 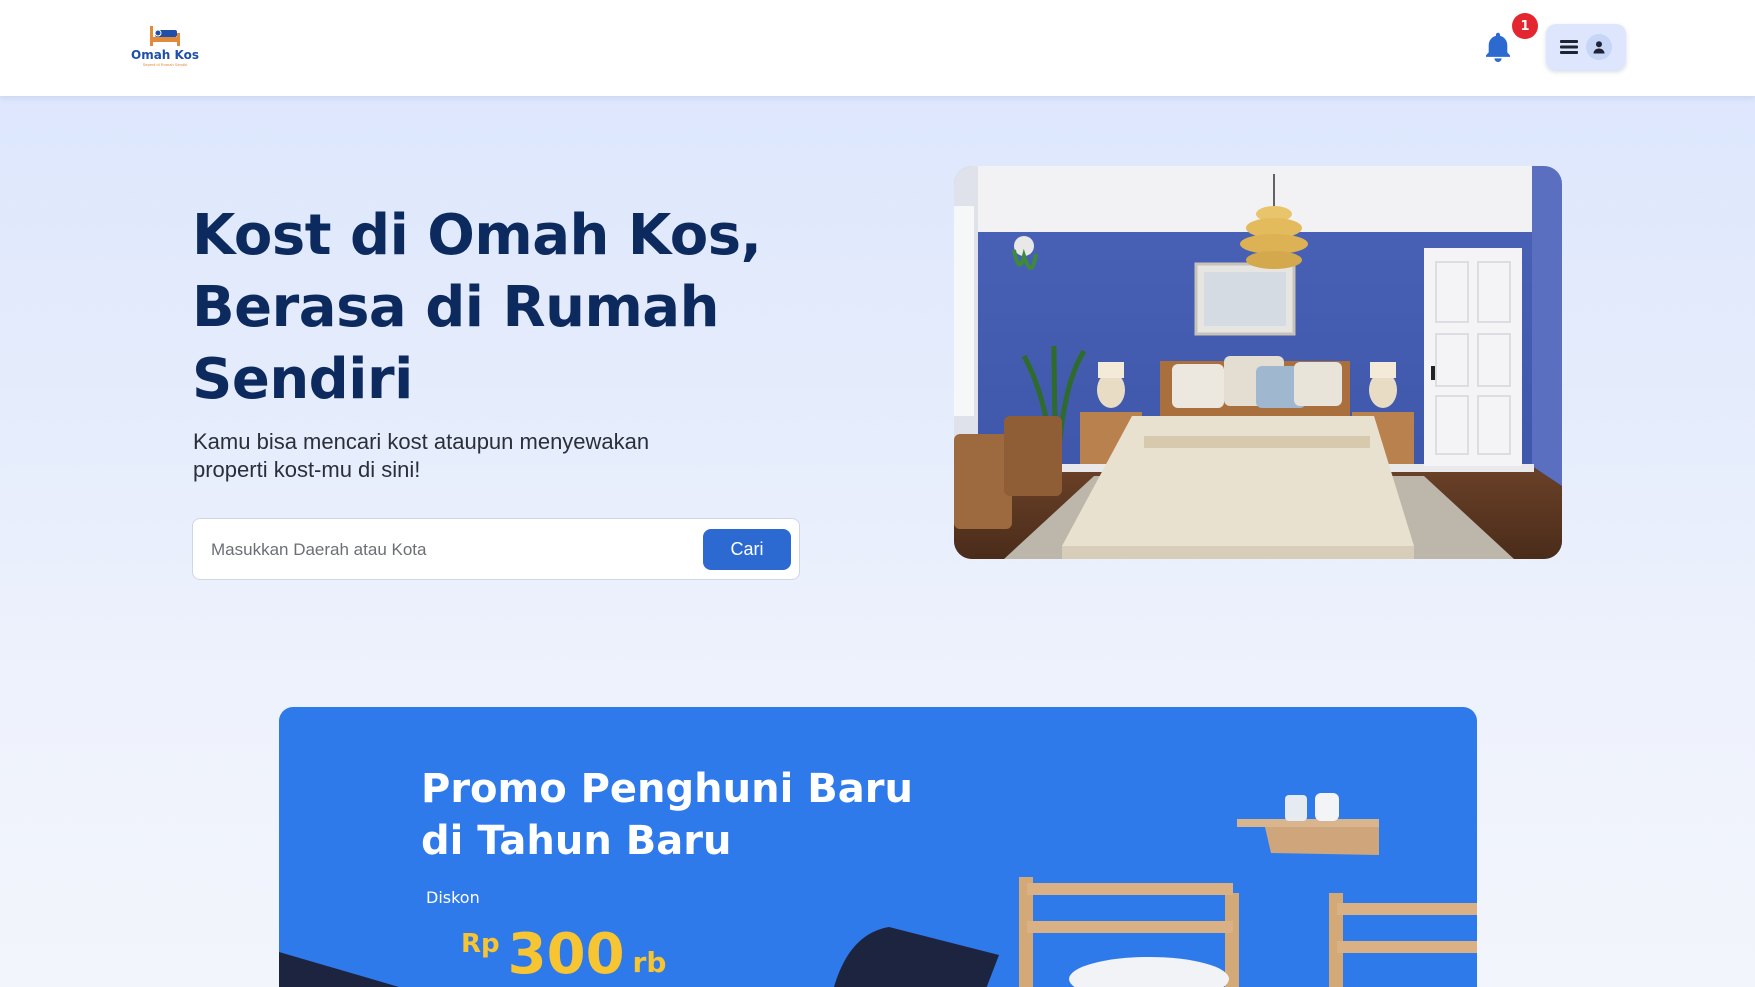 I want to click on promo-title: Promo Penghuni Baru di Tahun Baru, so click(x=667, y=815).